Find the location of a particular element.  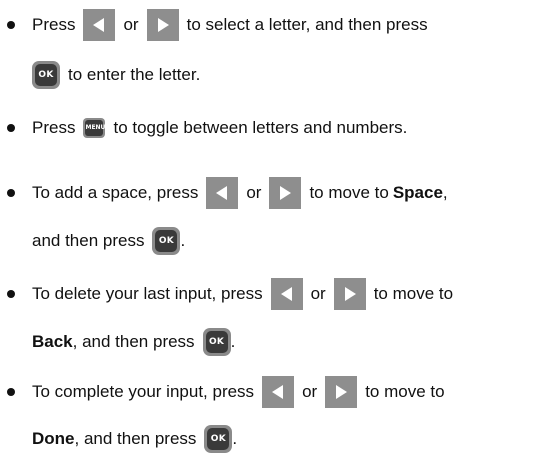

item-line: and then press OK . is located at coordinates (108, 241).